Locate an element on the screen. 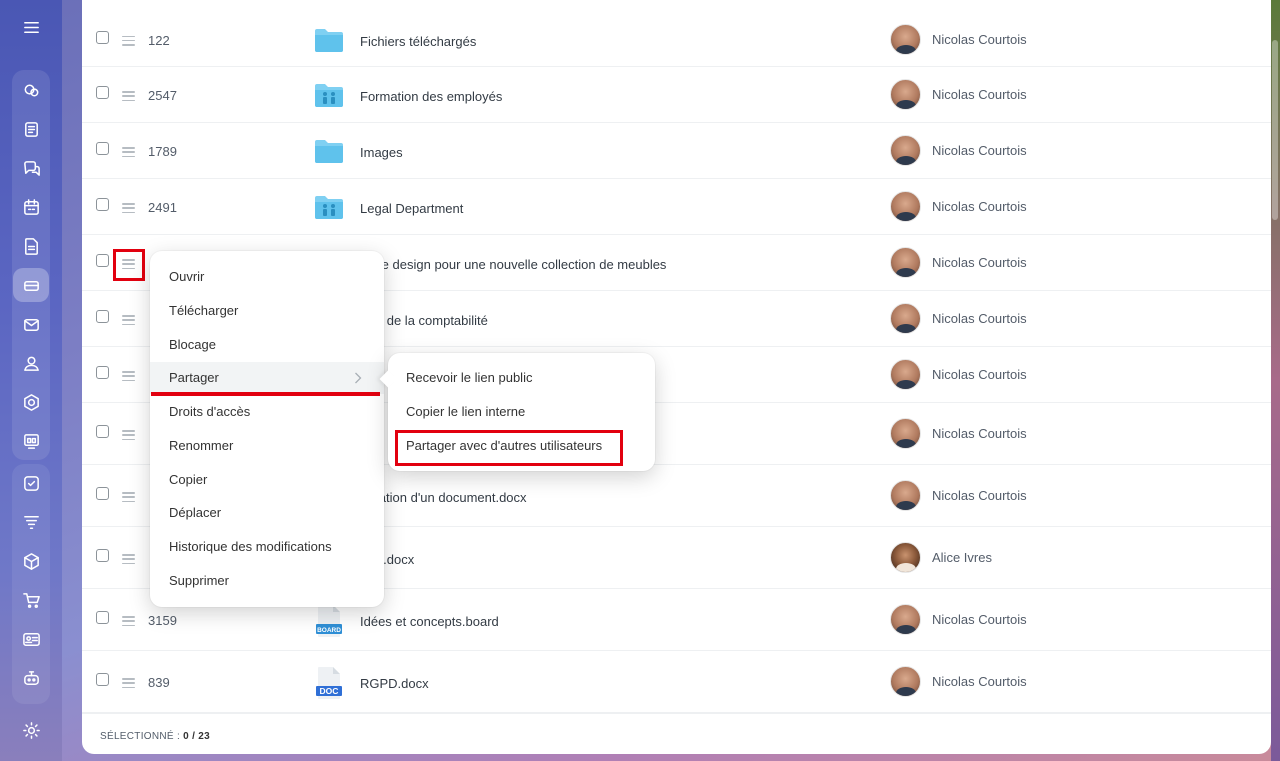  partager-underline is located at coordinates (265, 394).